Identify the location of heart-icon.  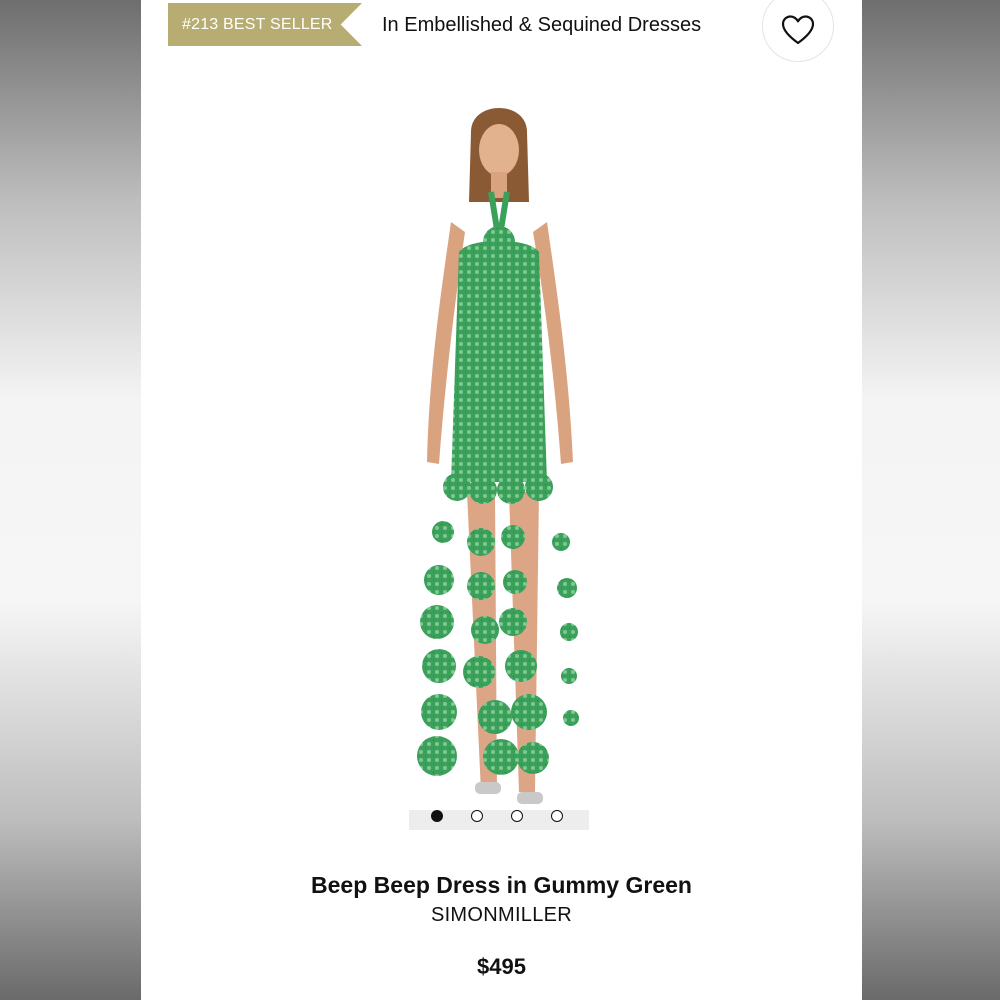
(798, 30).